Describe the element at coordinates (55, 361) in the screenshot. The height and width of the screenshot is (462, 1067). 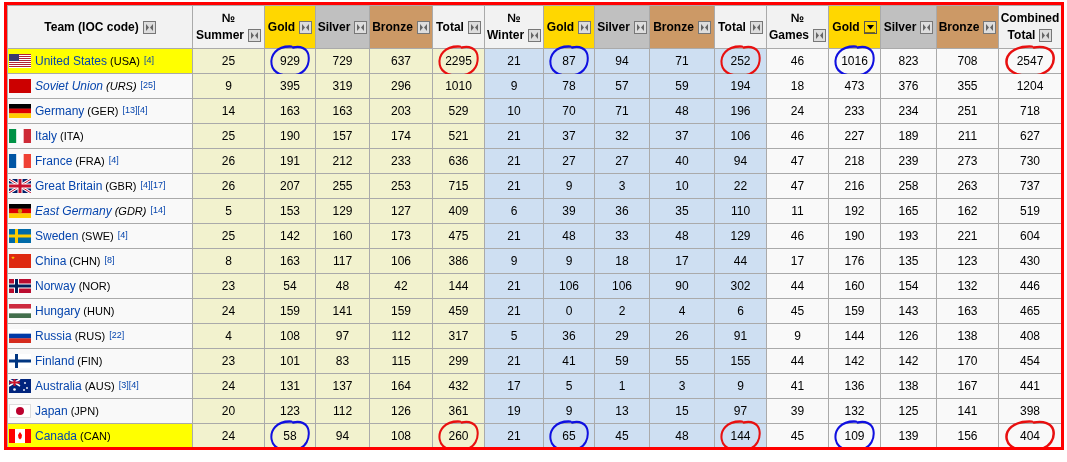
I see `team-link: Finland` at that location.